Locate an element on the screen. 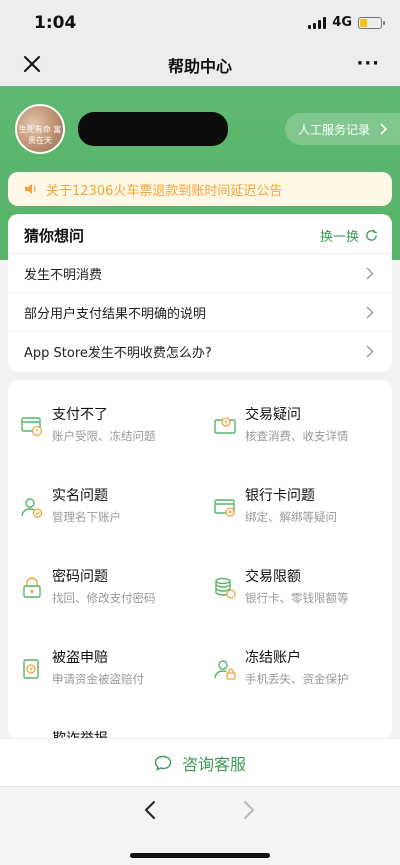 Image resolution: width=400 pixels, height=865 pixels. navigation-bar: 帮助中心 ··· is located at coordinates (200, 65).